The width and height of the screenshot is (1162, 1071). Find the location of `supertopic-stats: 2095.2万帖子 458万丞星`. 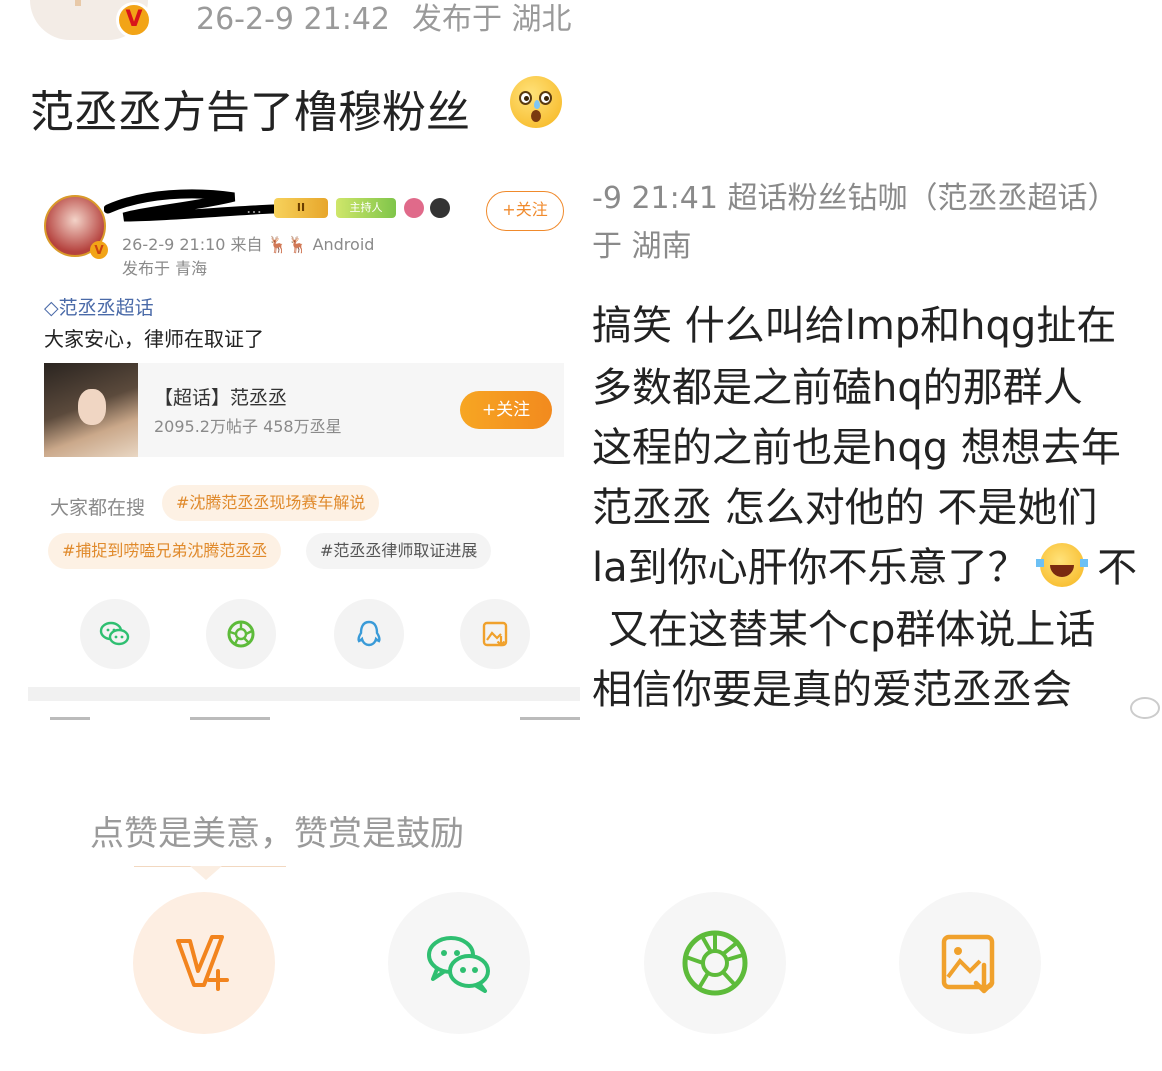

supertopic-stats: 2095.2万帖子 458万丞星 is located at coordinates (248, 426).